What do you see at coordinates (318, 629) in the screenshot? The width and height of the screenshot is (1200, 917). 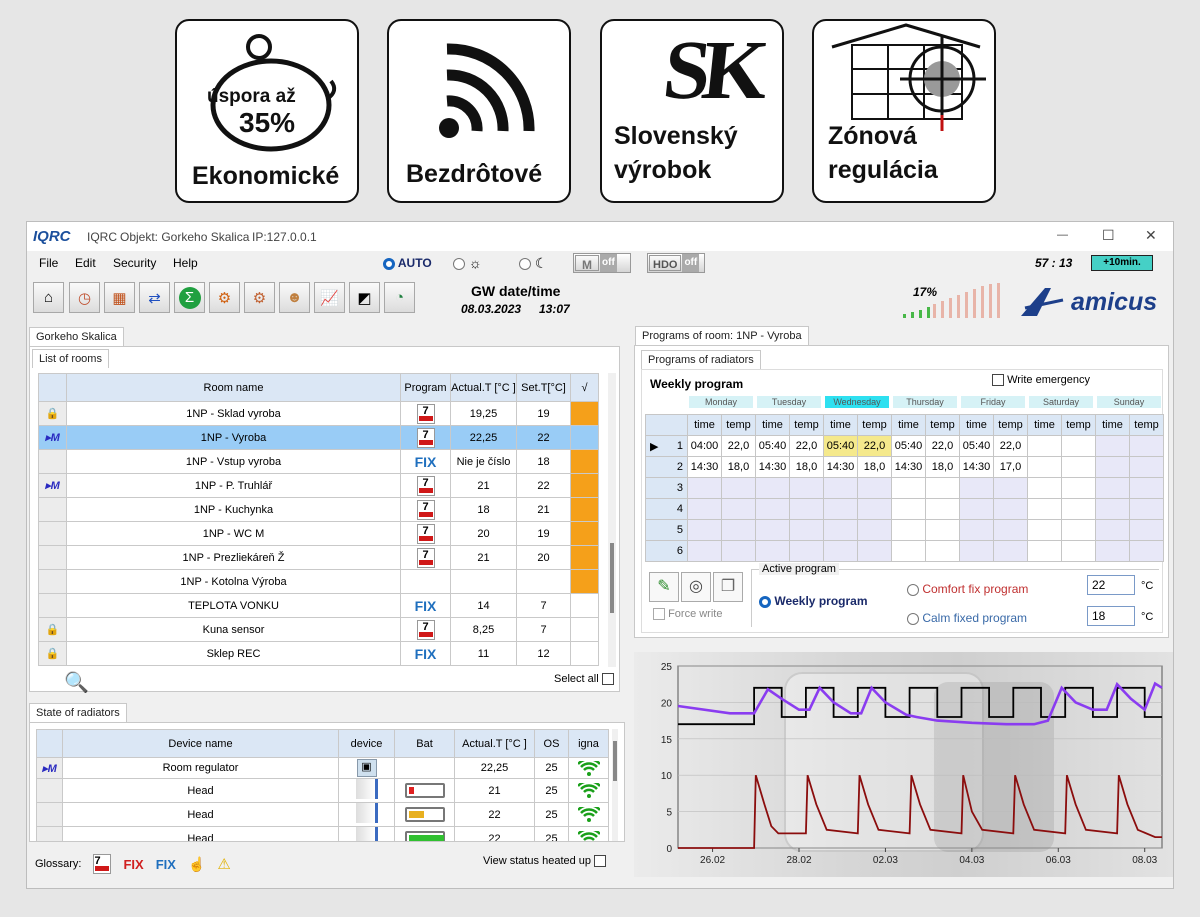 I see `room-row: 🔒 Kuna sensor 7 8,25 7` at bounding box center [318, 629].